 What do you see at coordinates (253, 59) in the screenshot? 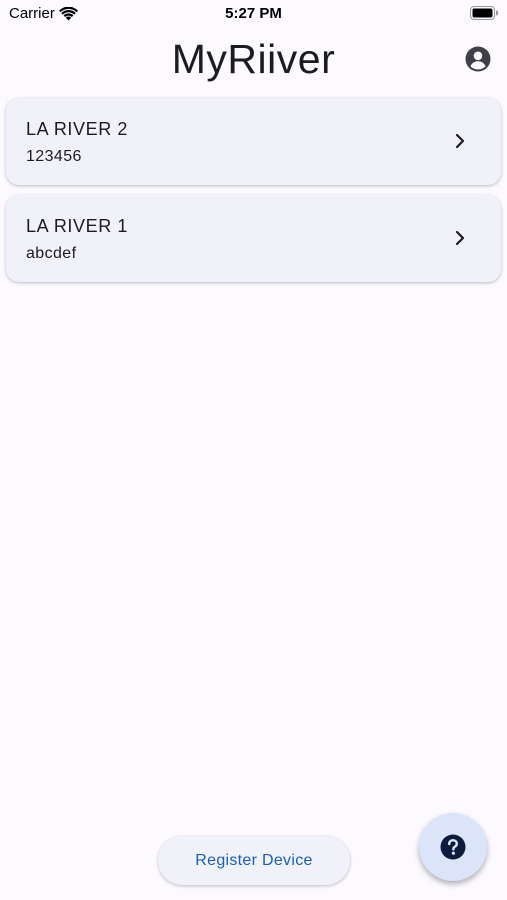
I see `app-title: MyRiiver` at bounding box center [253, 59].